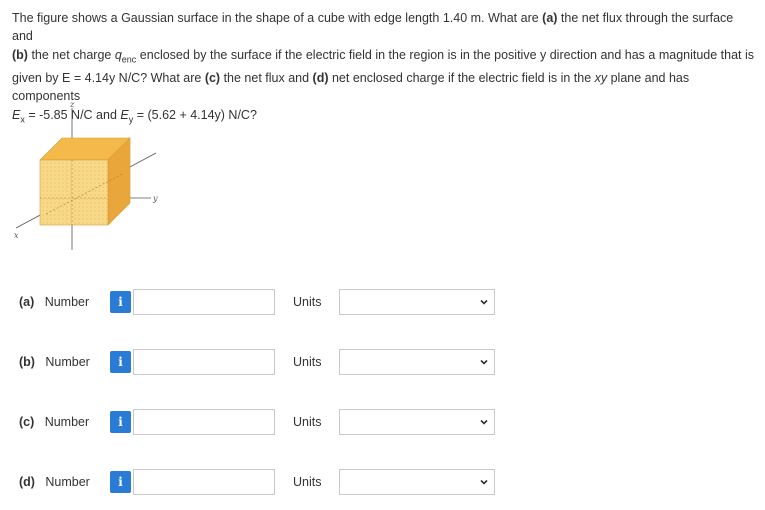 Image resolution: width=765 pixels, height=510 pixels. Describe the element at coordinates (550, 18) in the screenshot. I see `part-a-tag: (a)` at that location.